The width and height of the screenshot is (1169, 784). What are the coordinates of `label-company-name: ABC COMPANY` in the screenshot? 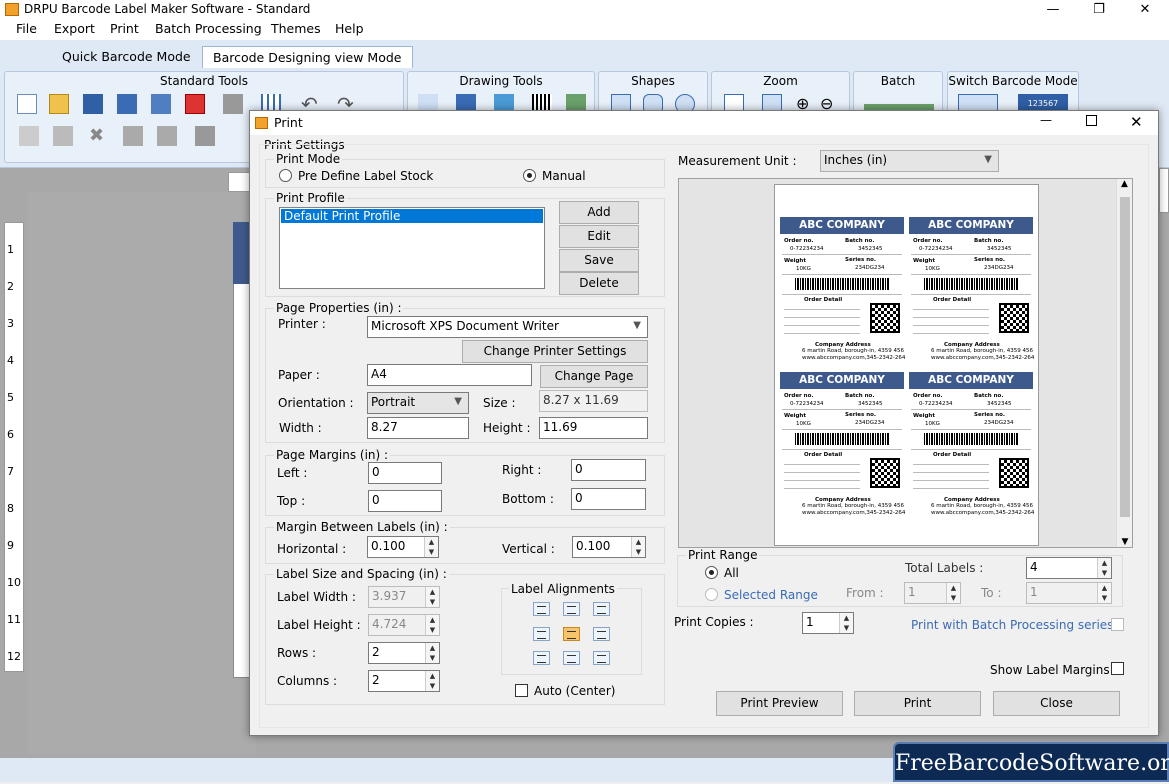 It's located at (842, 380).